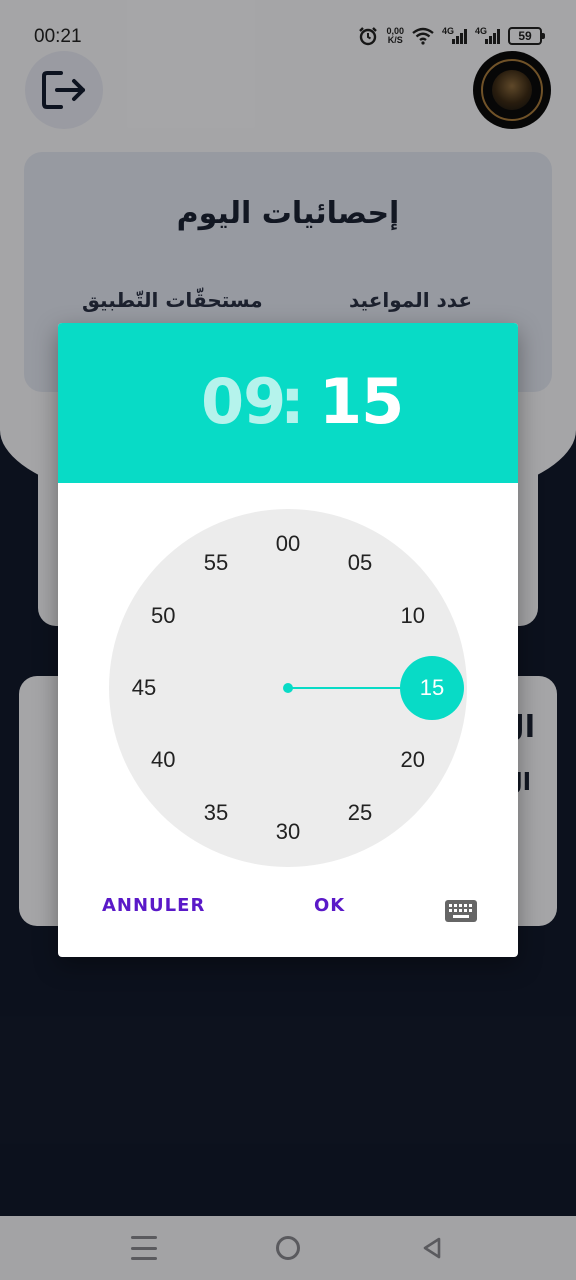  What do you see at coordinates (216, 563) in the screenshot?
I see `clock-minute-55: 55` at bounding box center [216, 563].